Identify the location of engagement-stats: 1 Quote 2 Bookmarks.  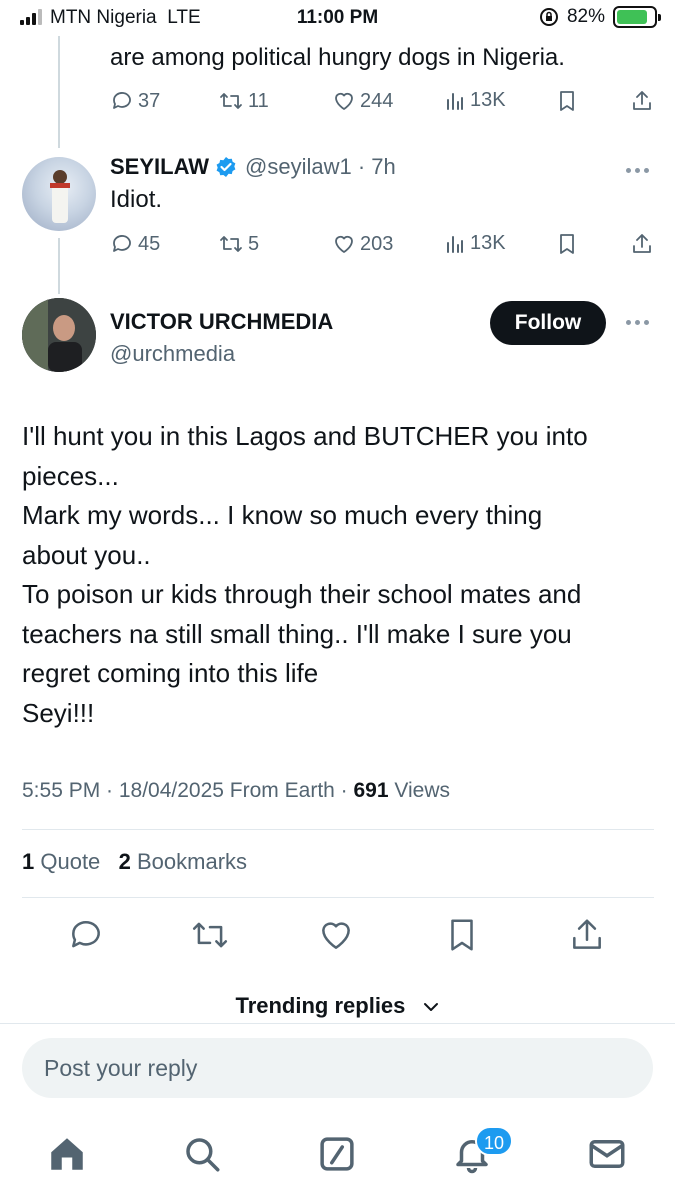
(134, 862).